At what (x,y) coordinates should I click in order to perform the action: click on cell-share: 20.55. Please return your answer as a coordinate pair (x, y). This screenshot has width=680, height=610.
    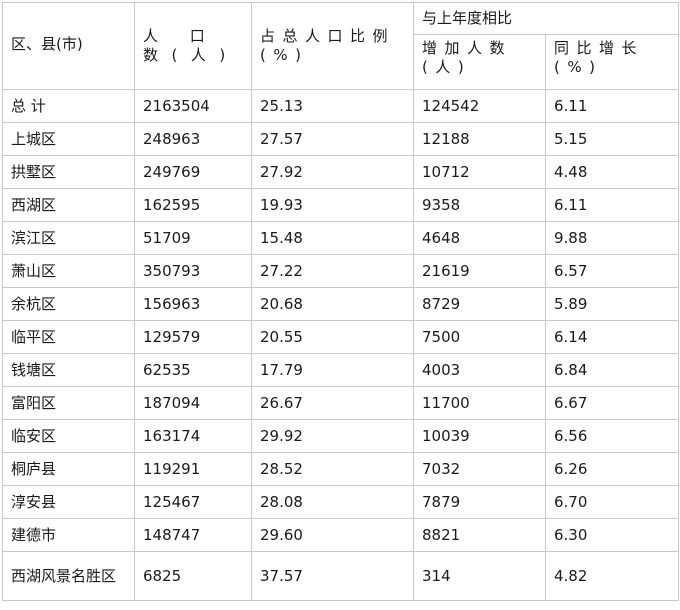
    Looking at the image, I should click on (332, 337).